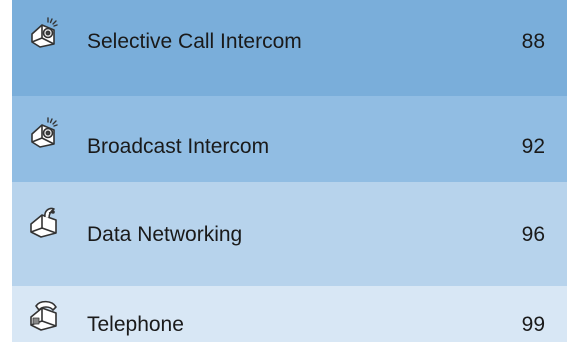 The width and height of the screenshot is (579, 342). What do you see at coordinates (178, 146) in the screenshot?
I see `toc-entry-title: Broadcast Intercom` at bounding box center [178, 146].